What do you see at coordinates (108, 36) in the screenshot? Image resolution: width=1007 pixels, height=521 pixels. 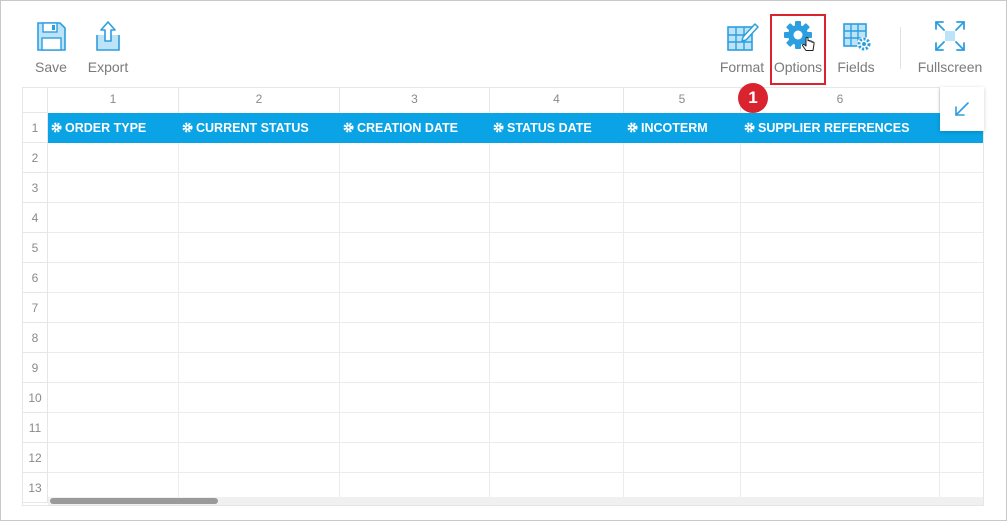 I see `upload-arrow-icon` at bounding box center [108, 36].